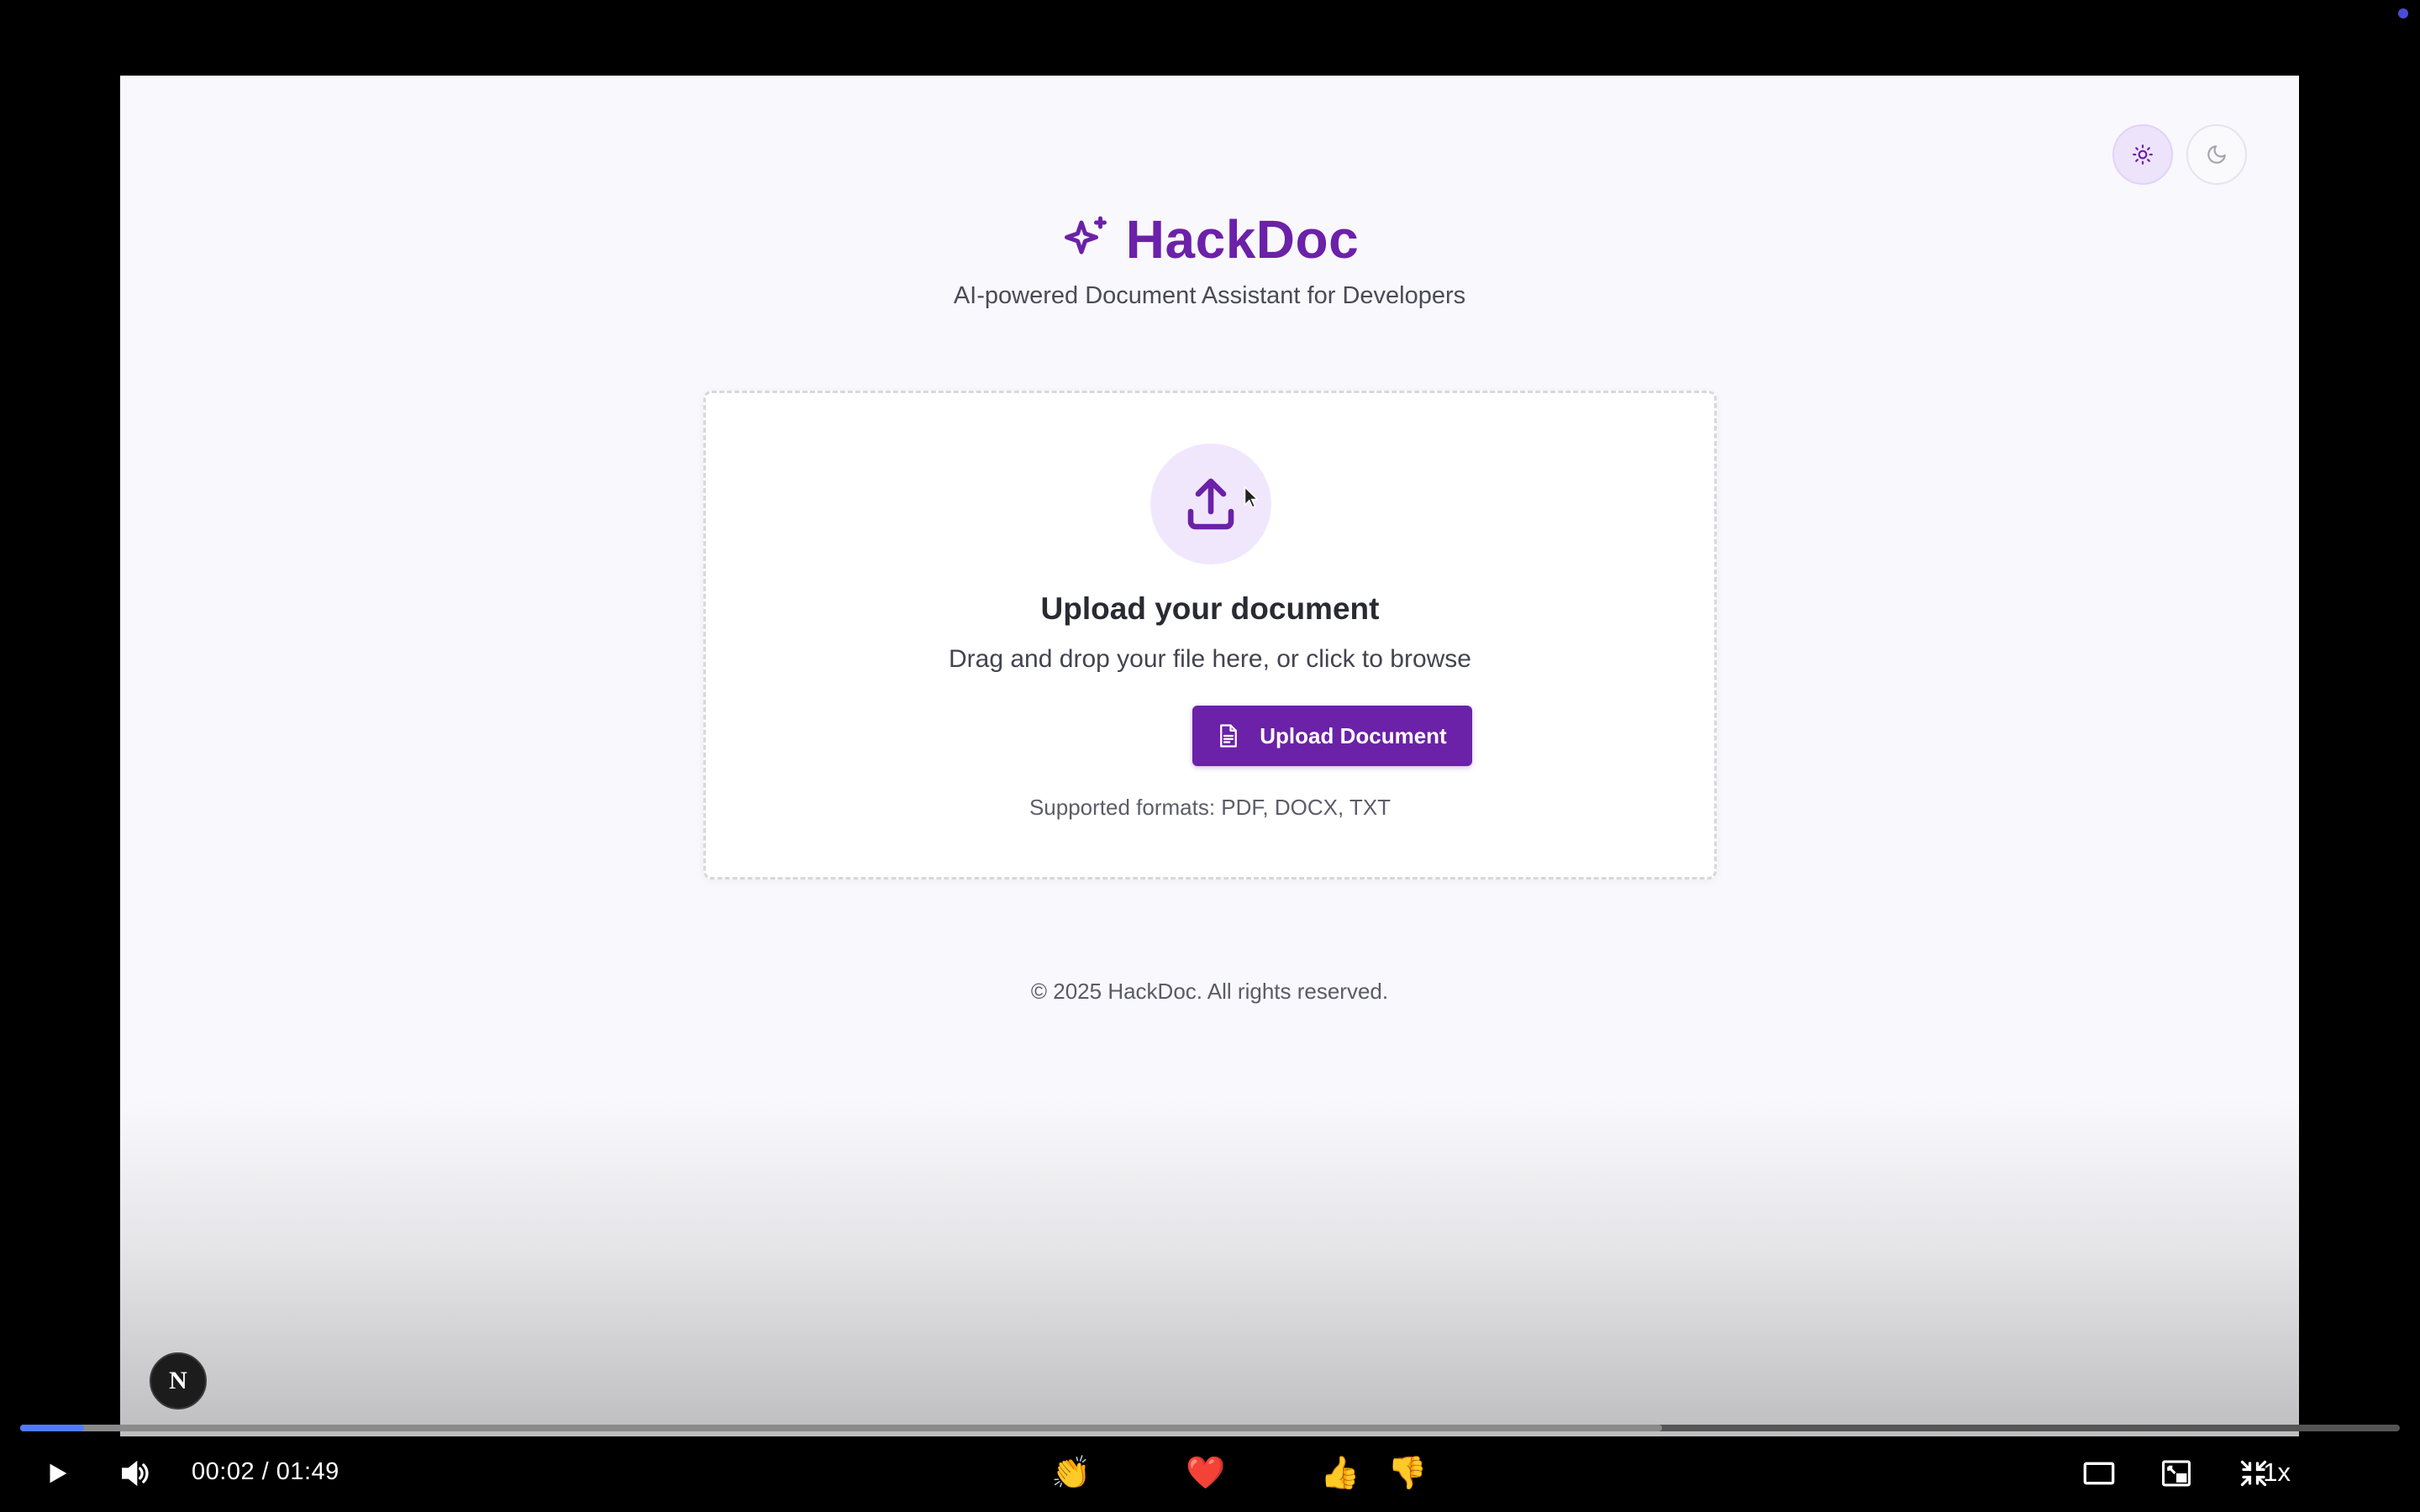 The height and width of the screenshot is (1512, 2420). Describe the element at coordinates (1209, 991) in the screenshot. I see `footer-copyright: © 2025 HackDoc. All rights reserved.` at that location.